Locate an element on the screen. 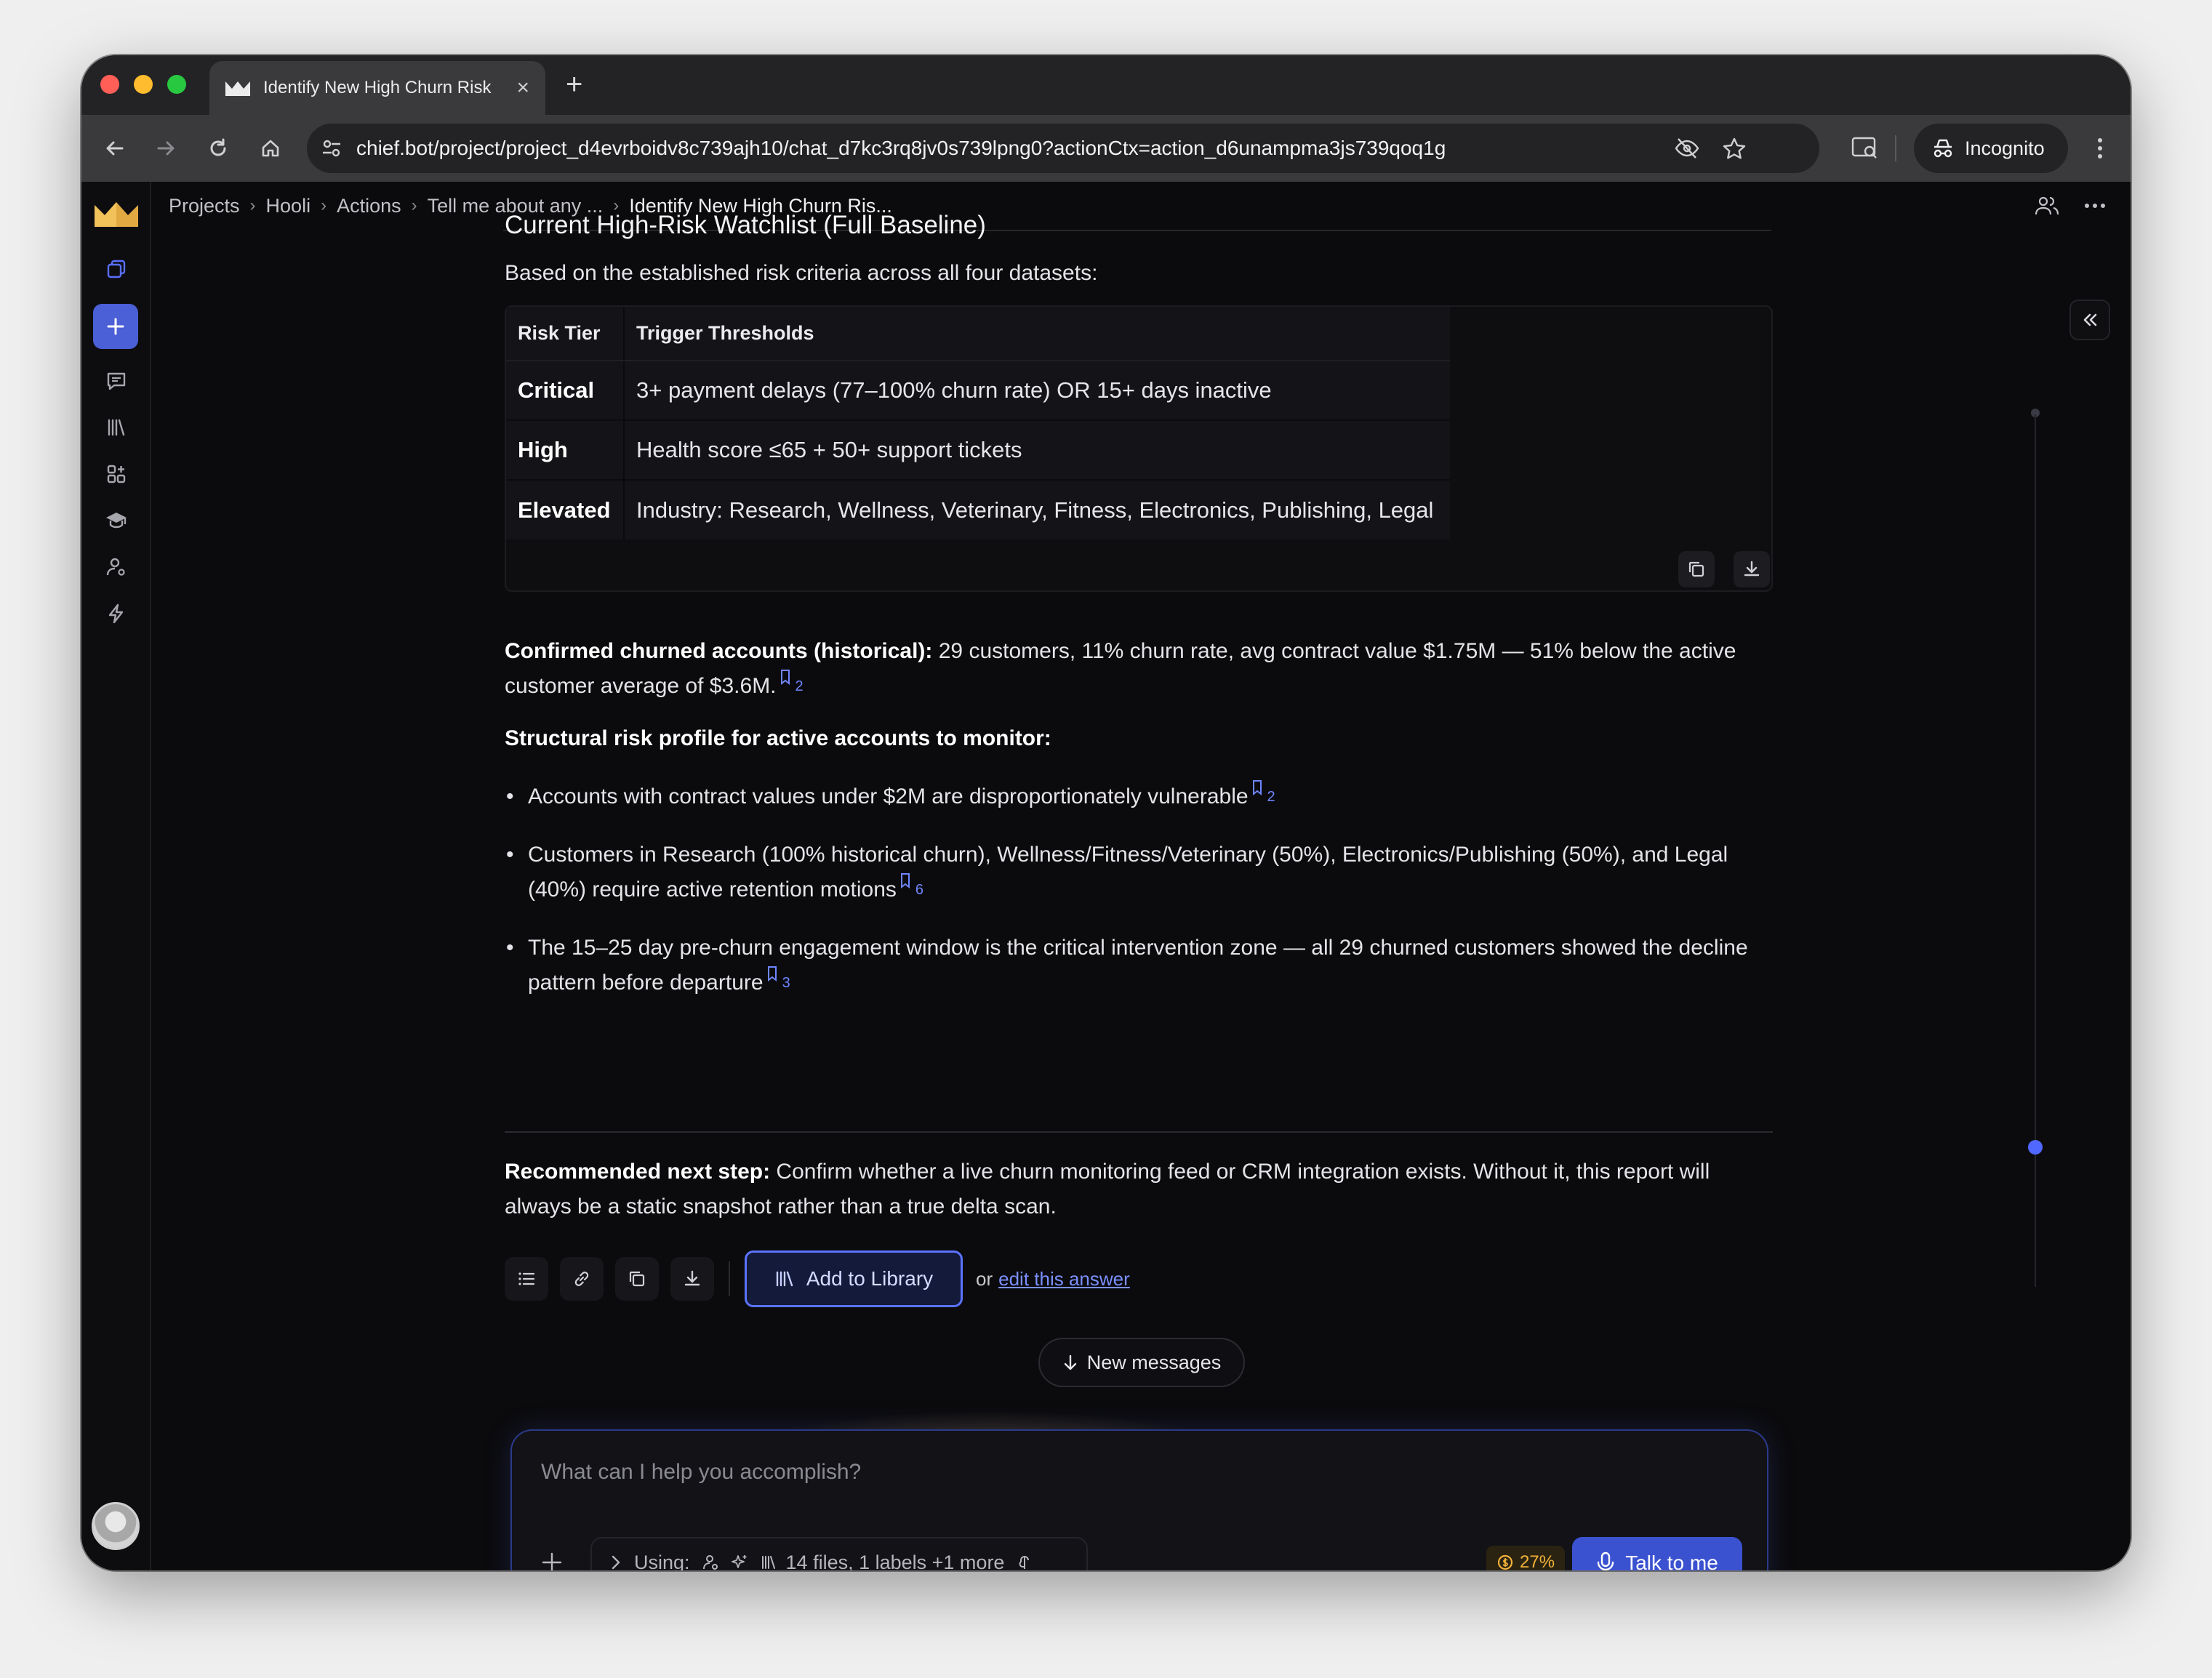 This screenshot has height=1678, width=2212. browser-tab: Identify New High Churn Risk × is located at coordinates (377, 88).